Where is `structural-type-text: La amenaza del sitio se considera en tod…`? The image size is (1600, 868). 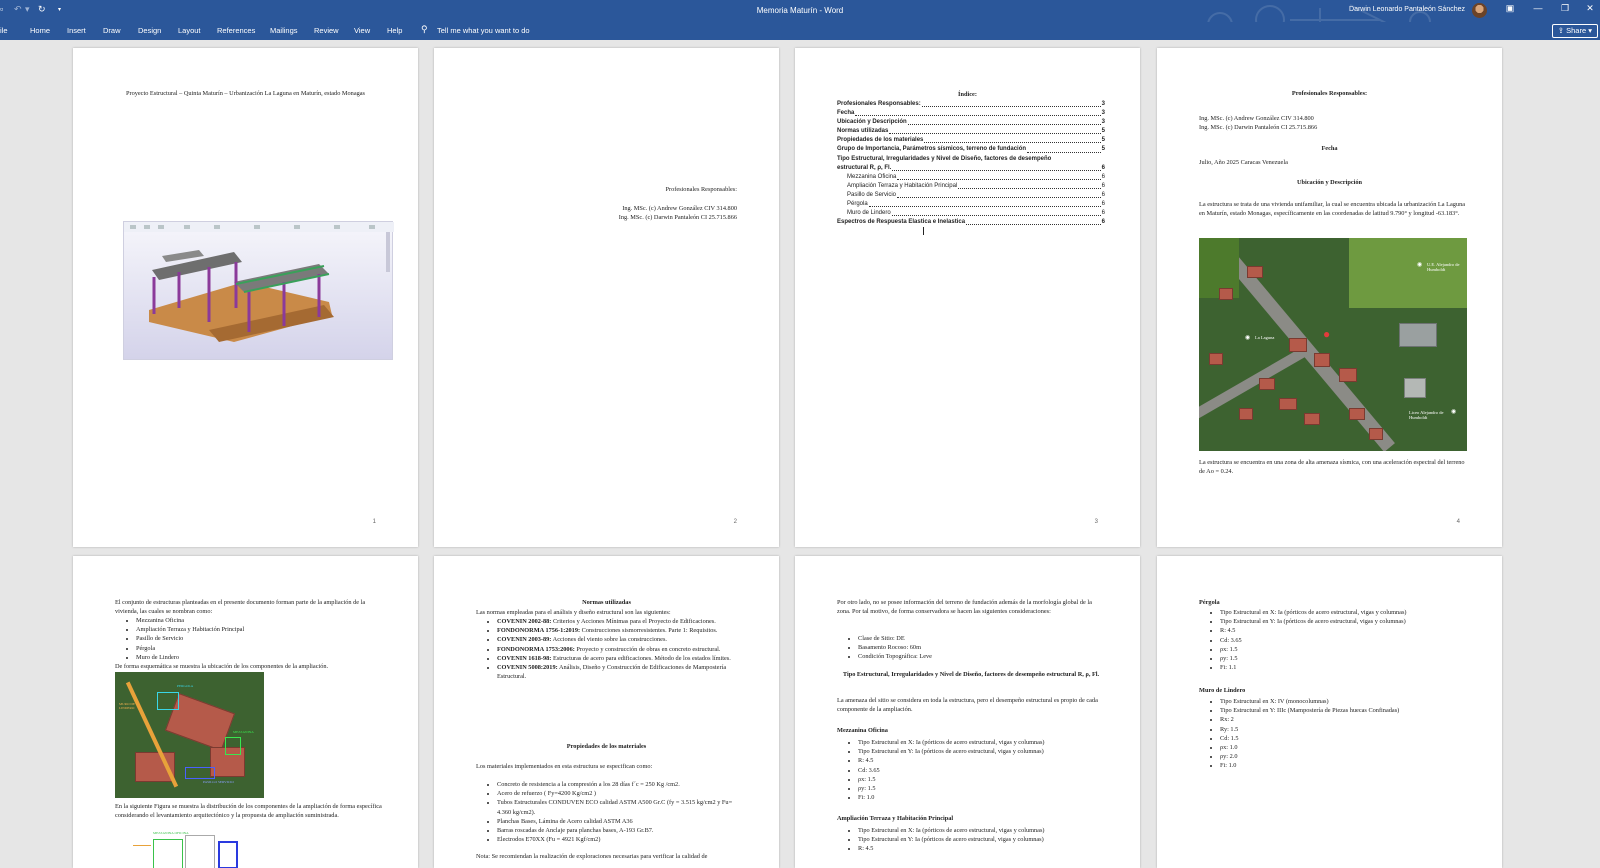
structural-type-text: La amenaza del sitio se considera en tod… is located at coordinates (967, 705).